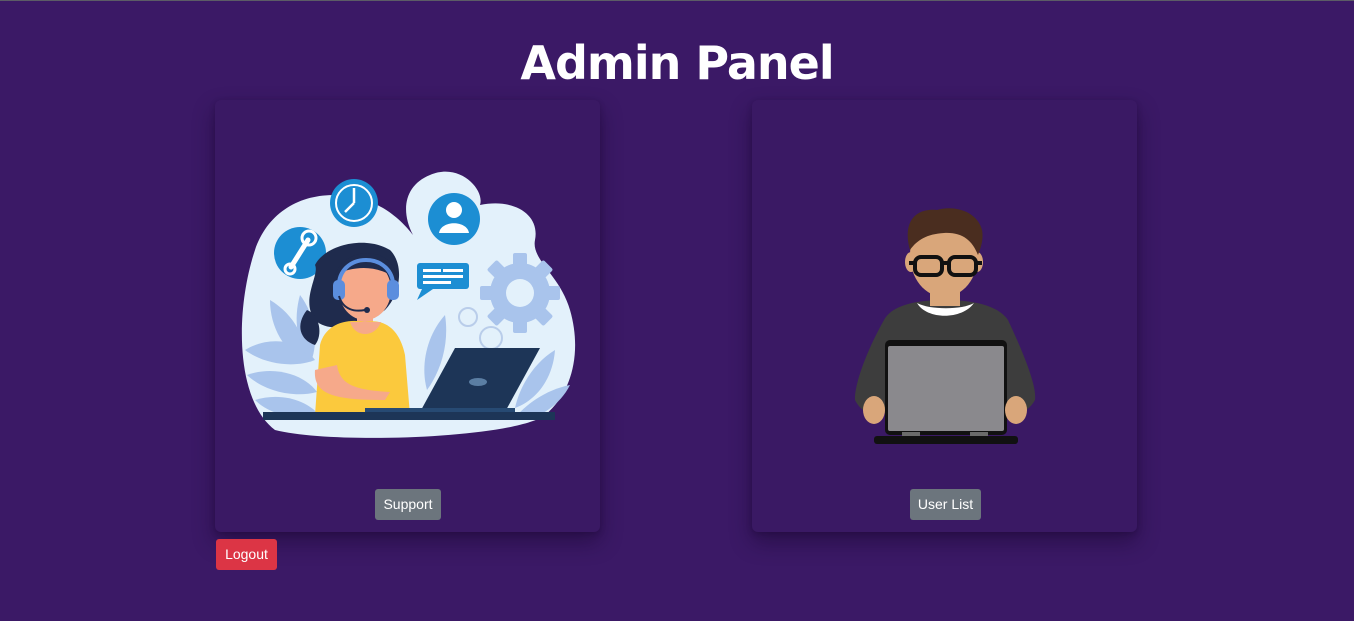 The image size is (1354, 621). I want to click on gear-icon, so click(520, 293).